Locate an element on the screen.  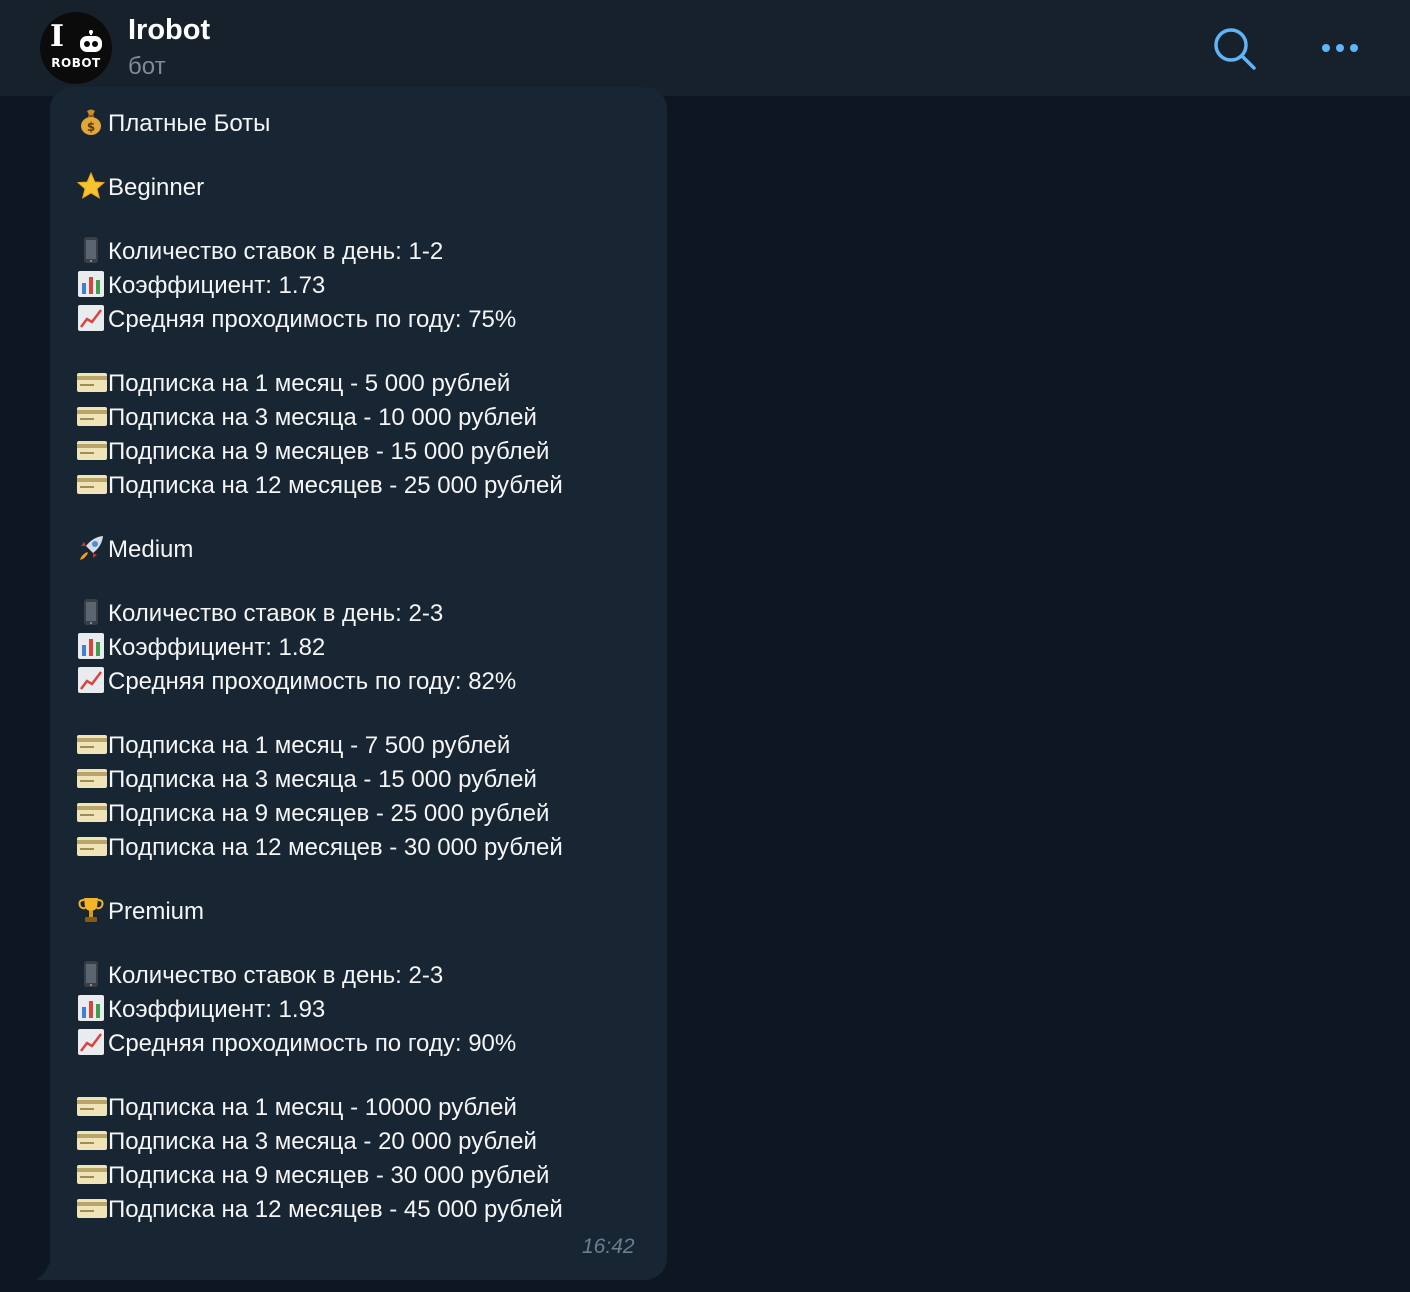
message-line: Коэффициент: 1.93 is located at coordinates (200, 1010).